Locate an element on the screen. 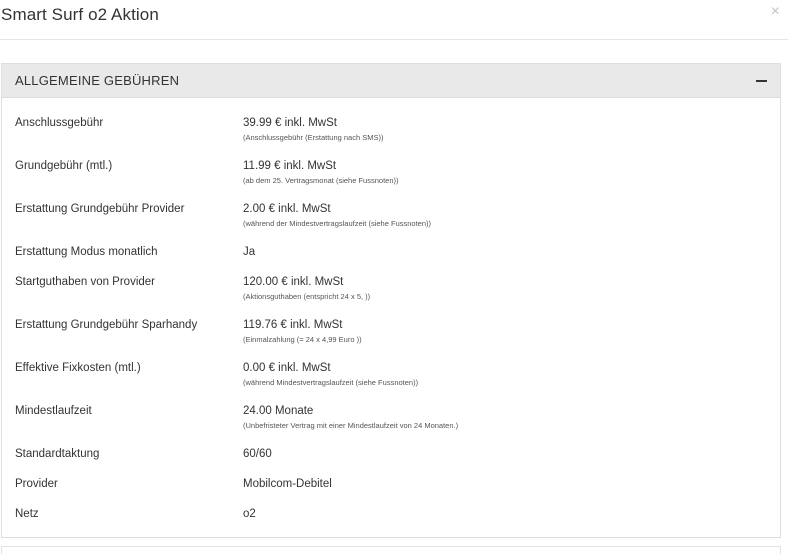  fee-value: 119.76 € inkl. MwSt is located at coordinates (293, 325).